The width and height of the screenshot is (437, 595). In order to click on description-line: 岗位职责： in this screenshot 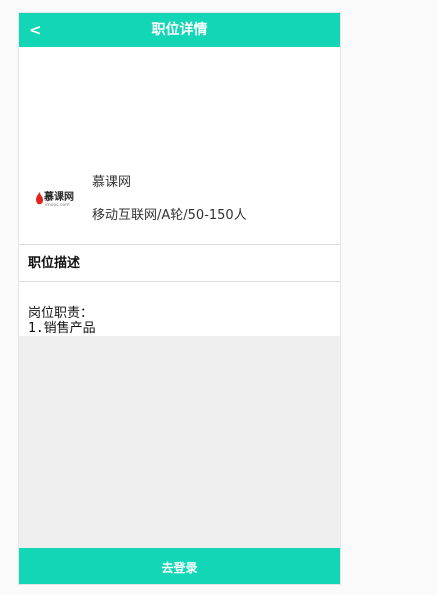, I will do `click(61, 313)`.